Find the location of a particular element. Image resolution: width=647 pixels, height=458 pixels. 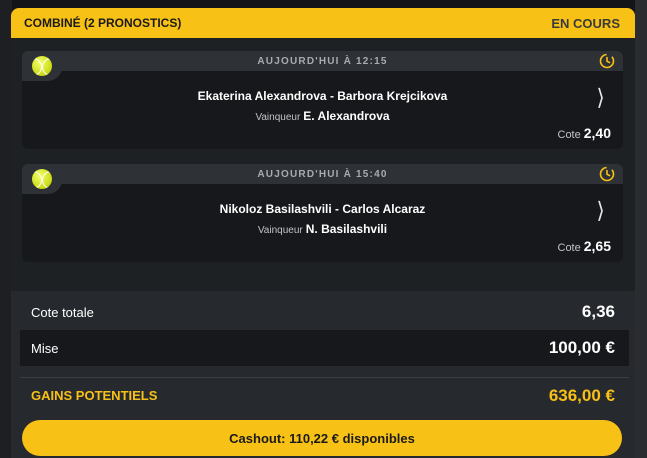

bet-status-badge: EN COURS is located at coordinates (585, 23).